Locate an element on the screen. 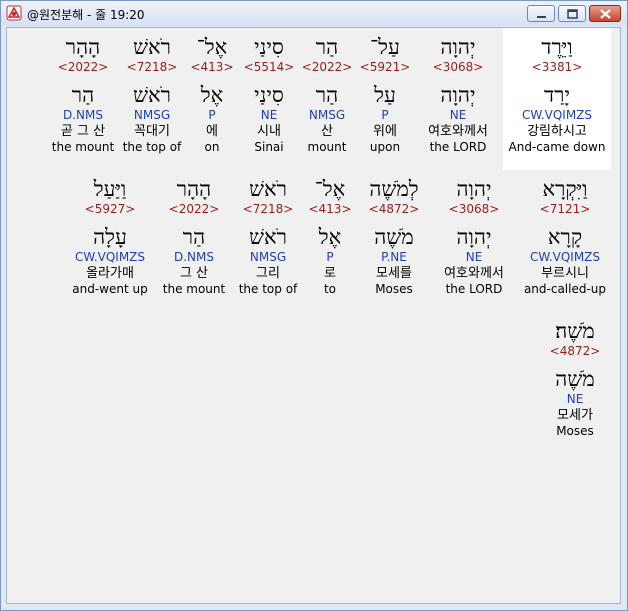 The width and height of the screenshot is (628, 611). word-block: הָהָר <2022> הַר D.NMS 그 산 the mount is located at coordinates (194, 233).